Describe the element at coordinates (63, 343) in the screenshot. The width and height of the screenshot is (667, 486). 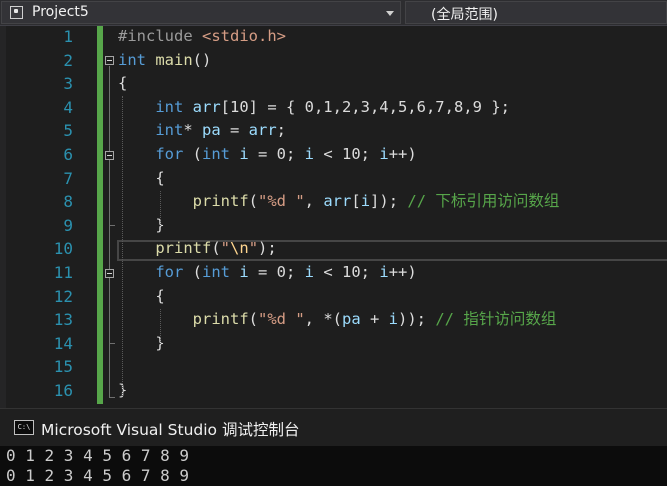
I see `line-number: 14` at that location.